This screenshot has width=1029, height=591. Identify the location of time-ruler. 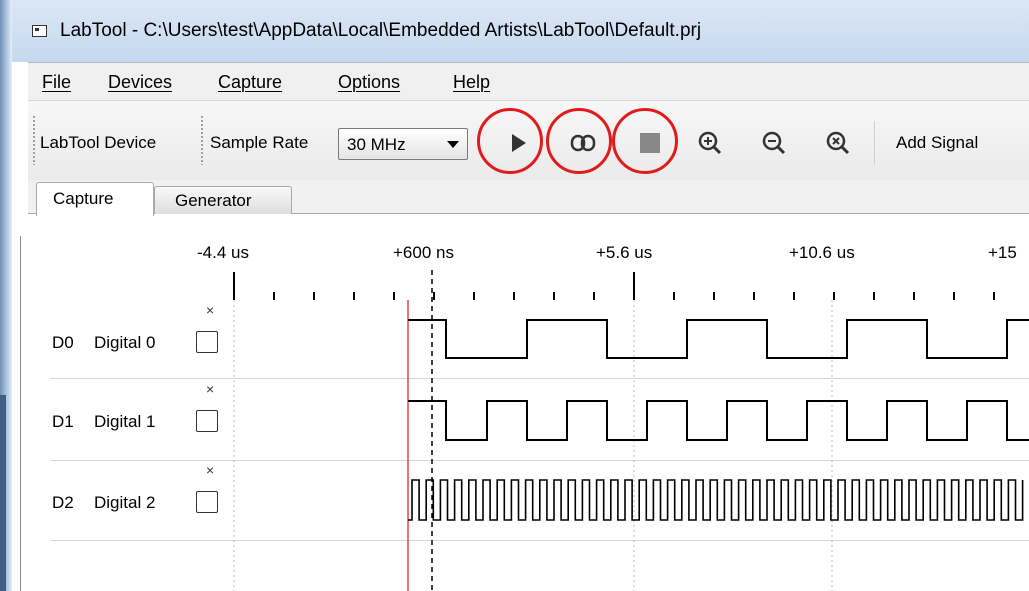
(614, 286).